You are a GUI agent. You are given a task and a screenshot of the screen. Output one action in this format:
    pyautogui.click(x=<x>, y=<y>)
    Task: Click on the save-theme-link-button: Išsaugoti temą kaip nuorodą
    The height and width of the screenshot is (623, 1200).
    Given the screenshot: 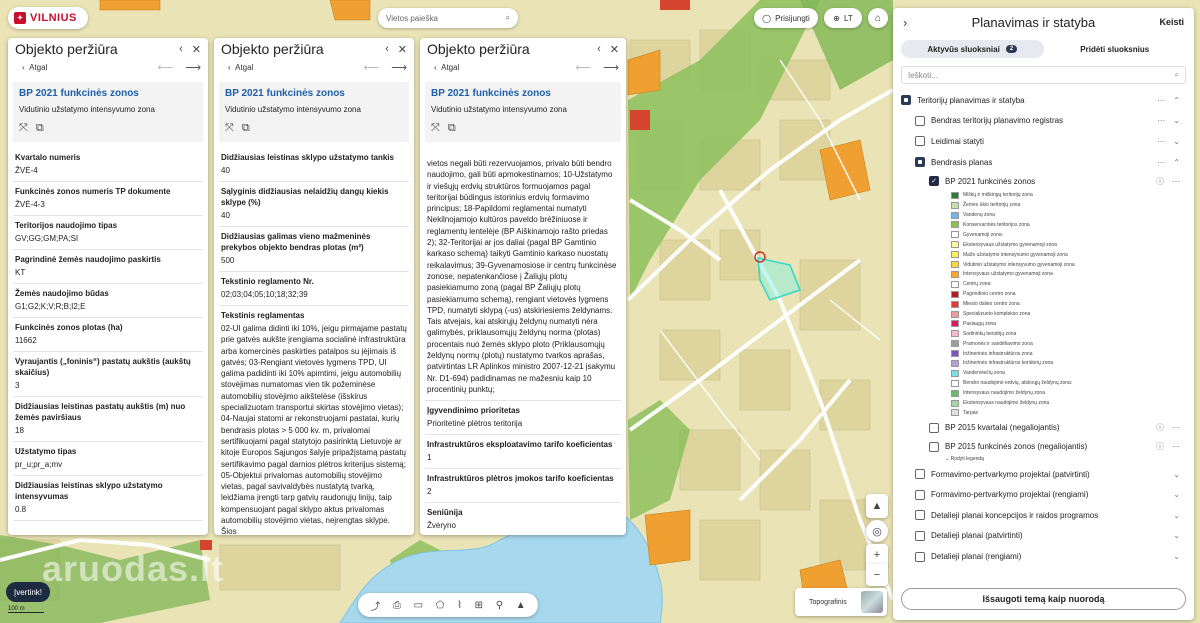 What is the action you would take?
    pyautogui.click(x=1043, y=599)
    